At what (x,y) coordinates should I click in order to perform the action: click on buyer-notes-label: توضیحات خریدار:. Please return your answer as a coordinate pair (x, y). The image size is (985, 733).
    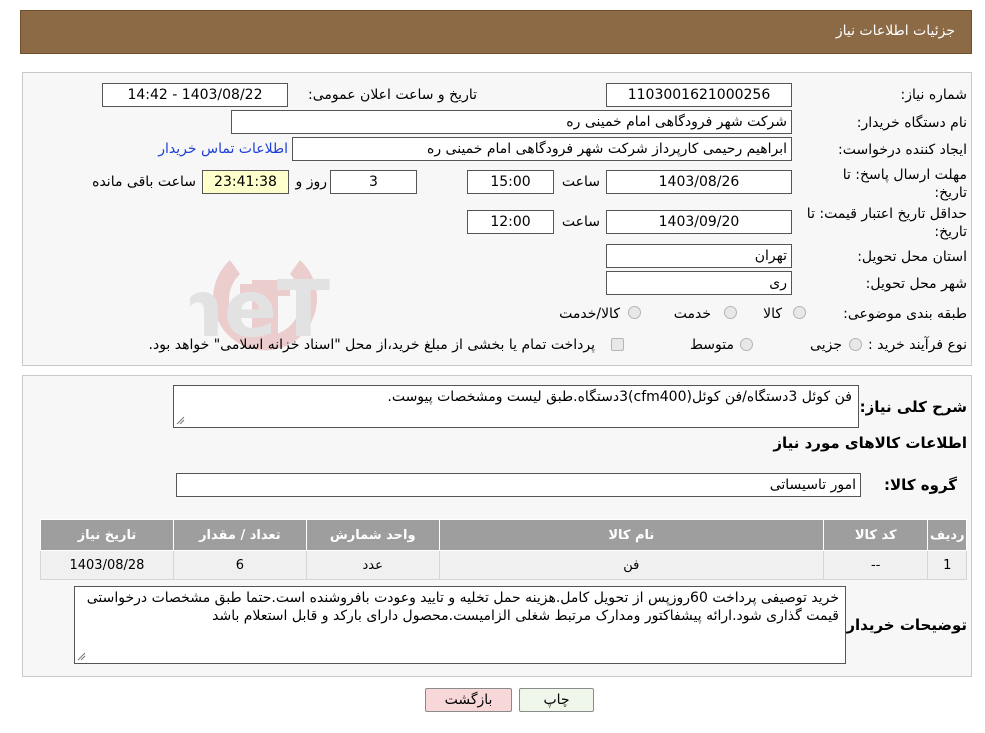
    Looking at the image, I should click on (903, 625).